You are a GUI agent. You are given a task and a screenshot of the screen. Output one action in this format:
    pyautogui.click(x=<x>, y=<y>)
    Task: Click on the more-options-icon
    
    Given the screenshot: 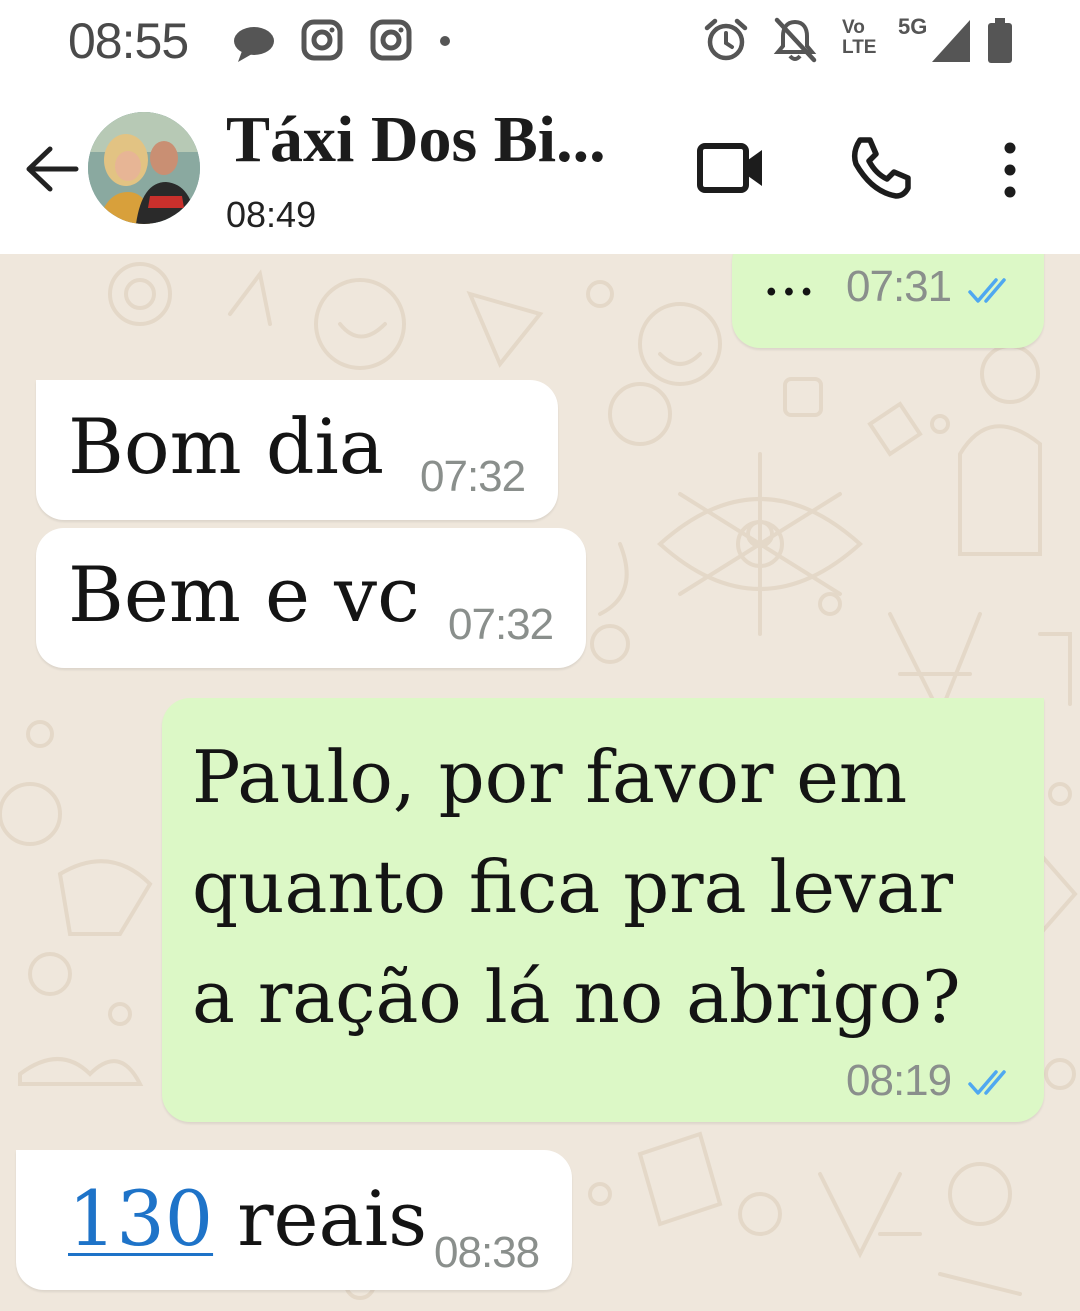 What is the action you would take?
    pyautogui.click(x=1010, y=170)
    